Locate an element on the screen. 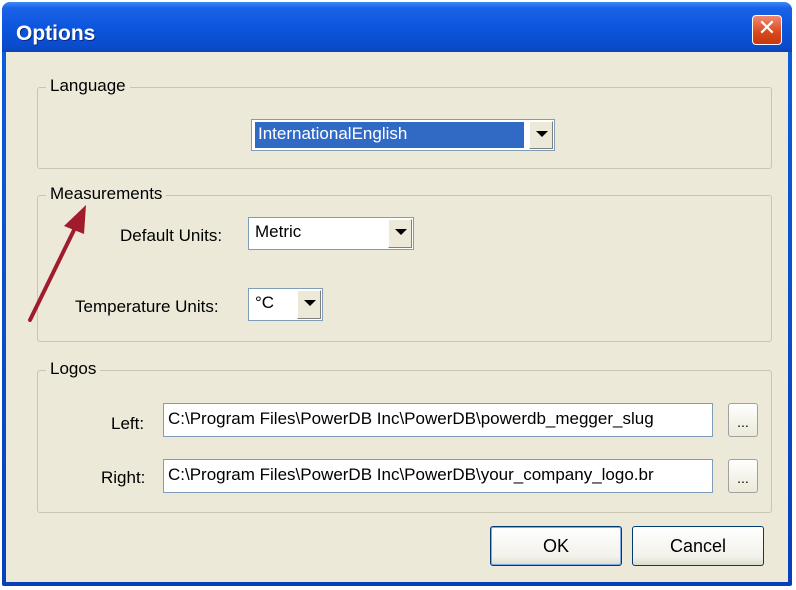 The image size is (796, 590). default-units-select: Metric is located at coordinates (331, 233).